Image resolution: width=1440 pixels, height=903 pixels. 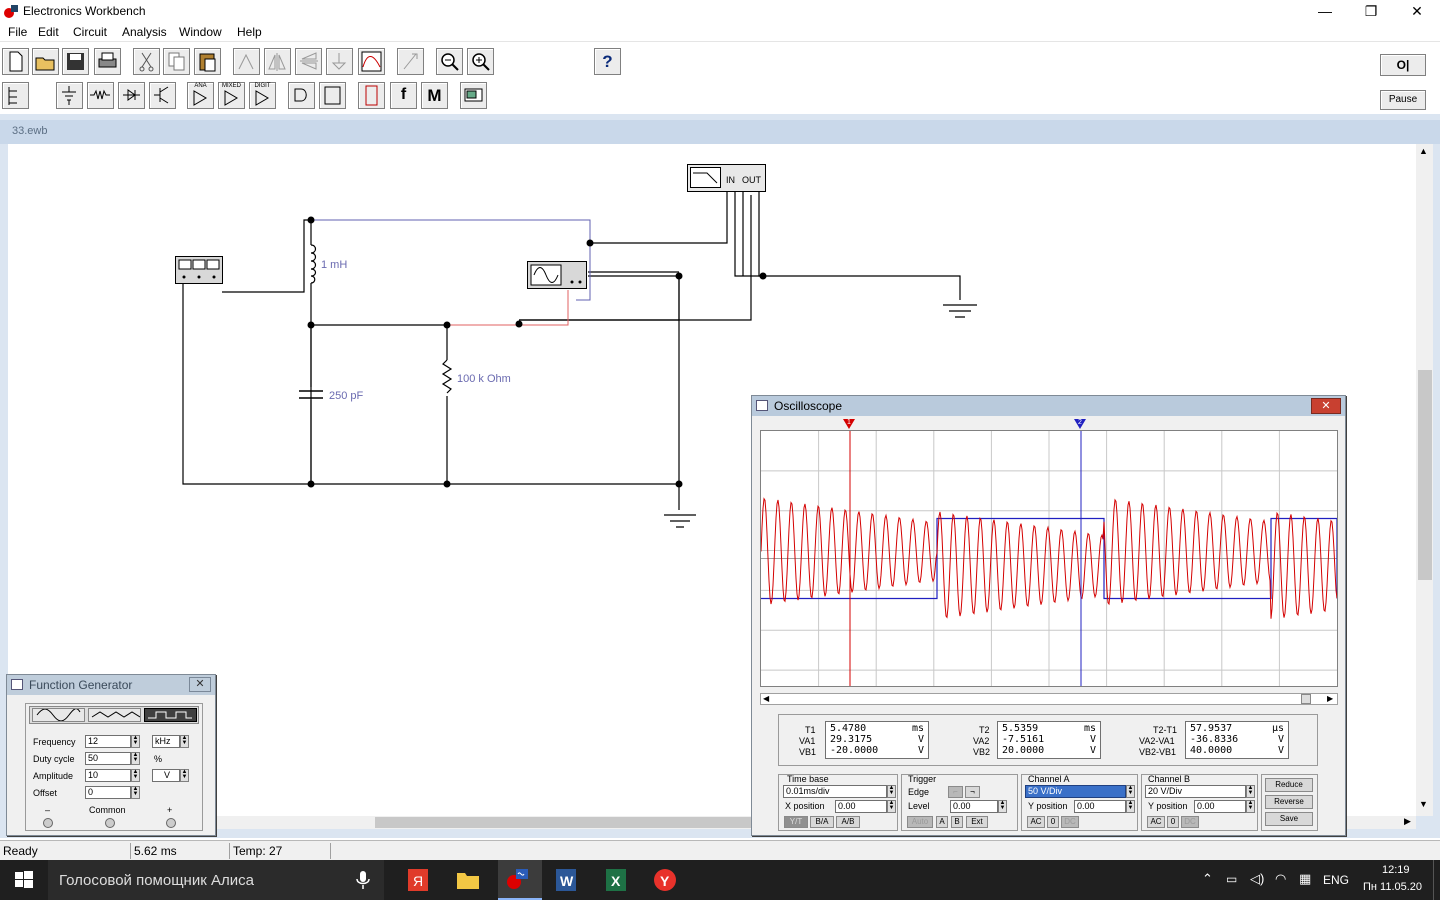 What do you see at coordinates (1289, 785) in the screenshot?
I see `reduce-button: Reduce` at bounding box center [1289, 785].